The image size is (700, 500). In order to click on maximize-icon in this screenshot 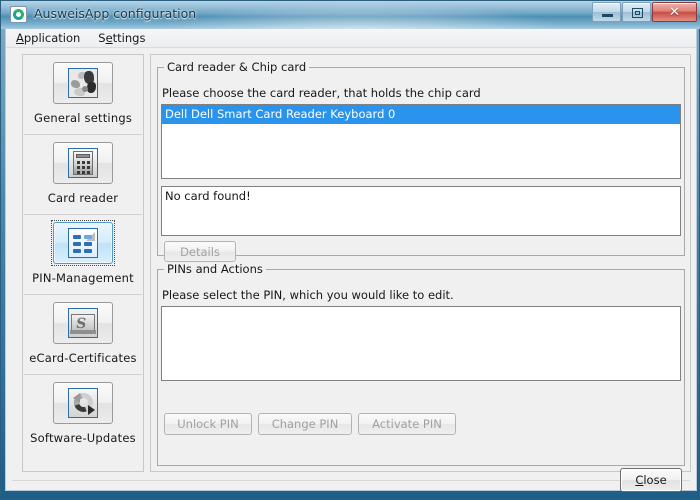, I will do `click(637, 13)`.